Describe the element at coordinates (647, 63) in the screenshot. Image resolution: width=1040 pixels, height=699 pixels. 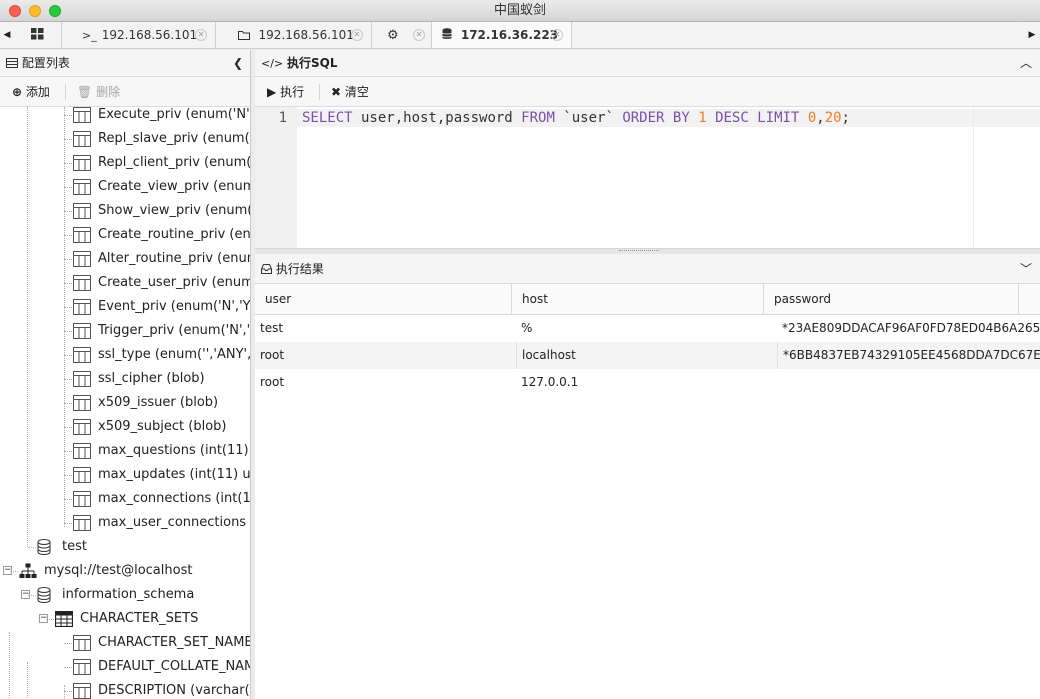
I see `sql-panel-header: </> 执行SQL ︿` at that location.